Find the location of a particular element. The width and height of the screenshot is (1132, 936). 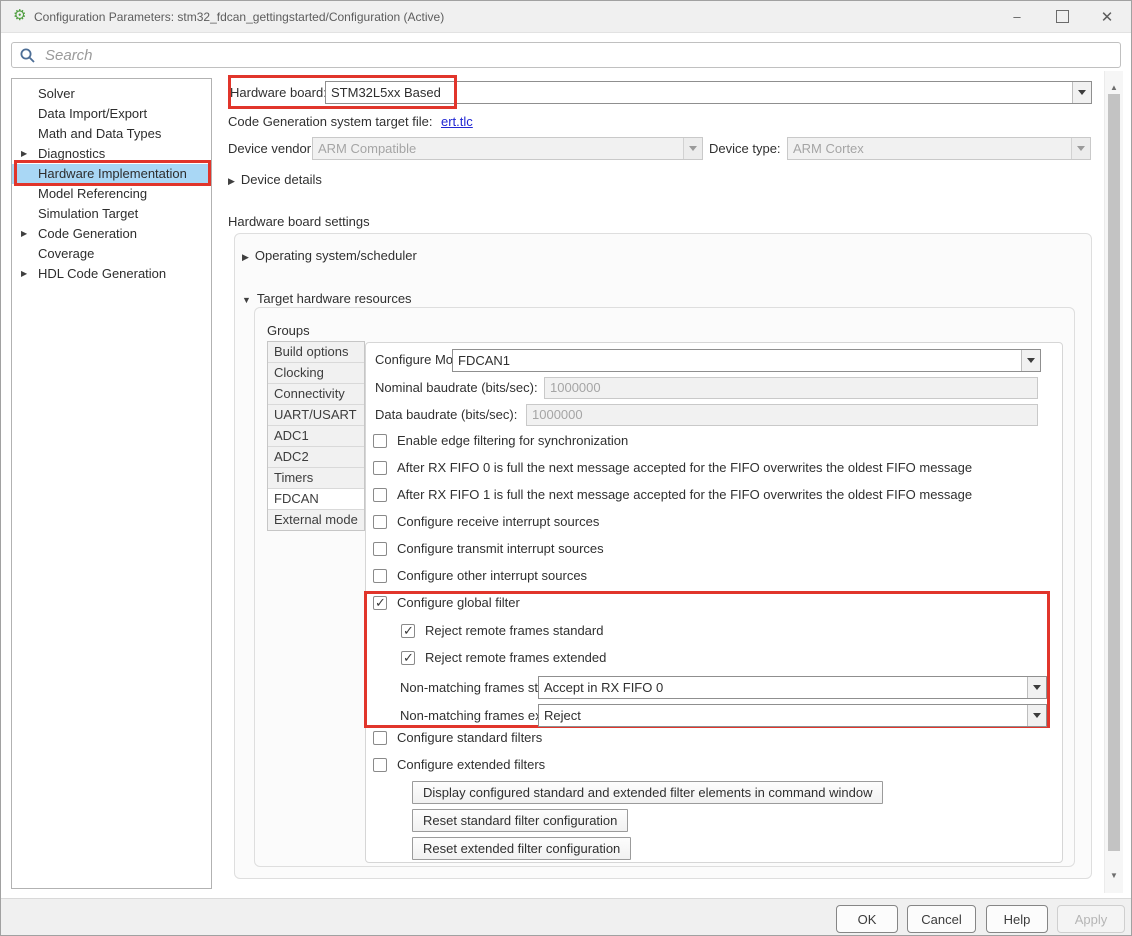

close-button: ✕ is located at coordinates (1107, 16).